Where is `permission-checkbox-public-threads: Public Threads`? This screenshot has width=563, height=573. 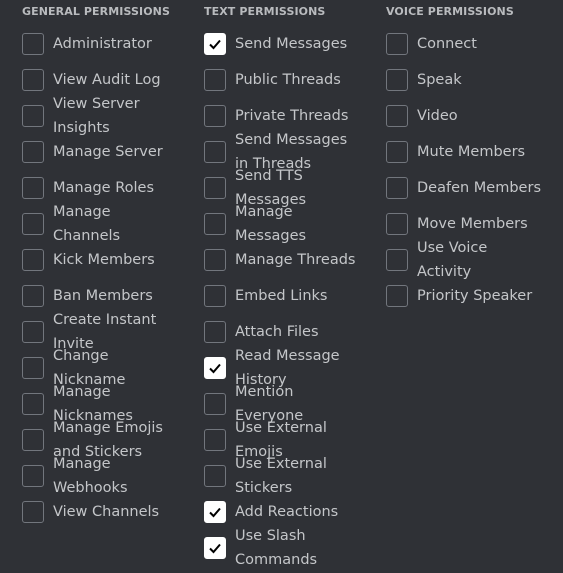 permission-checkbox-public-threads: Public Threads is located at coordinates (283, 80).